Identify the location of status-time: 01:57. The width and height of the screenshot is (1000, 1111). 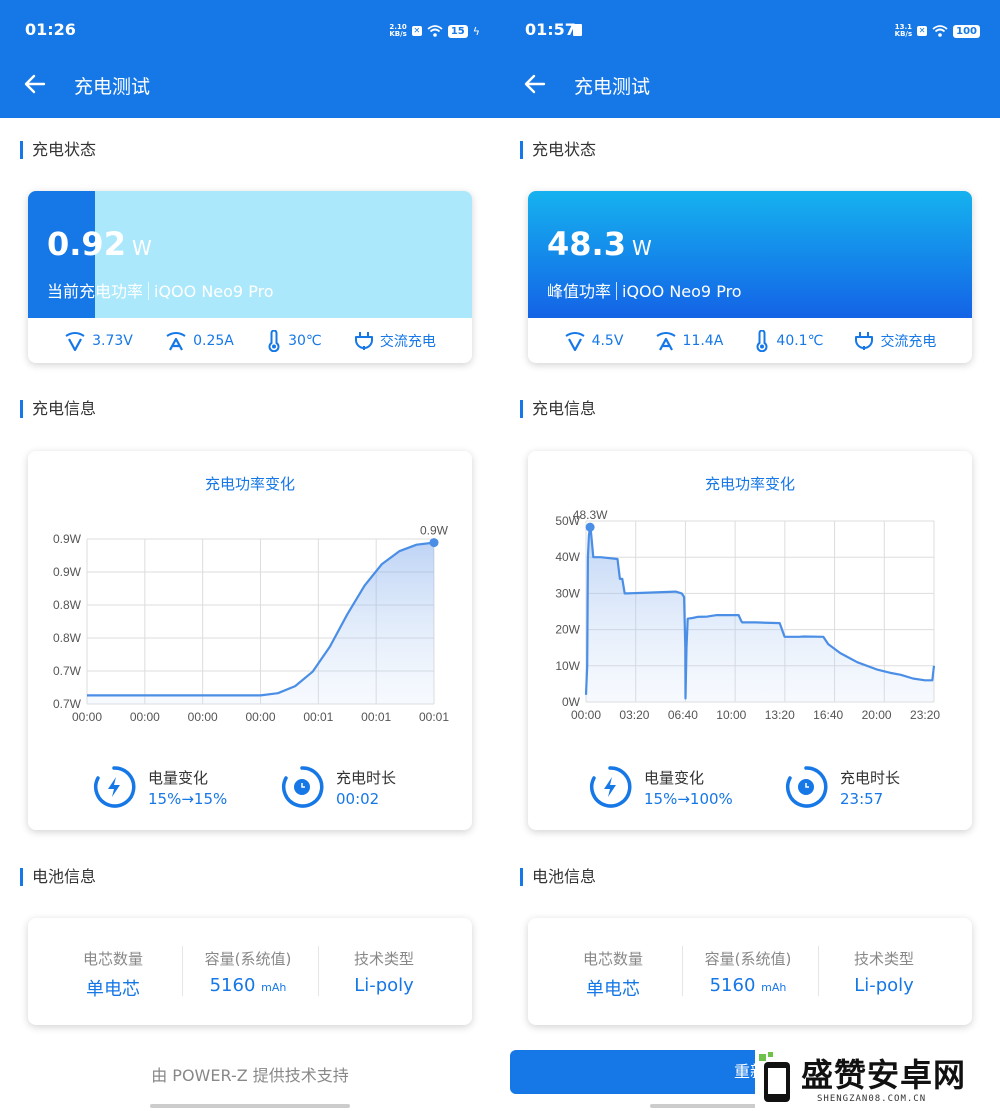
(550, 29).